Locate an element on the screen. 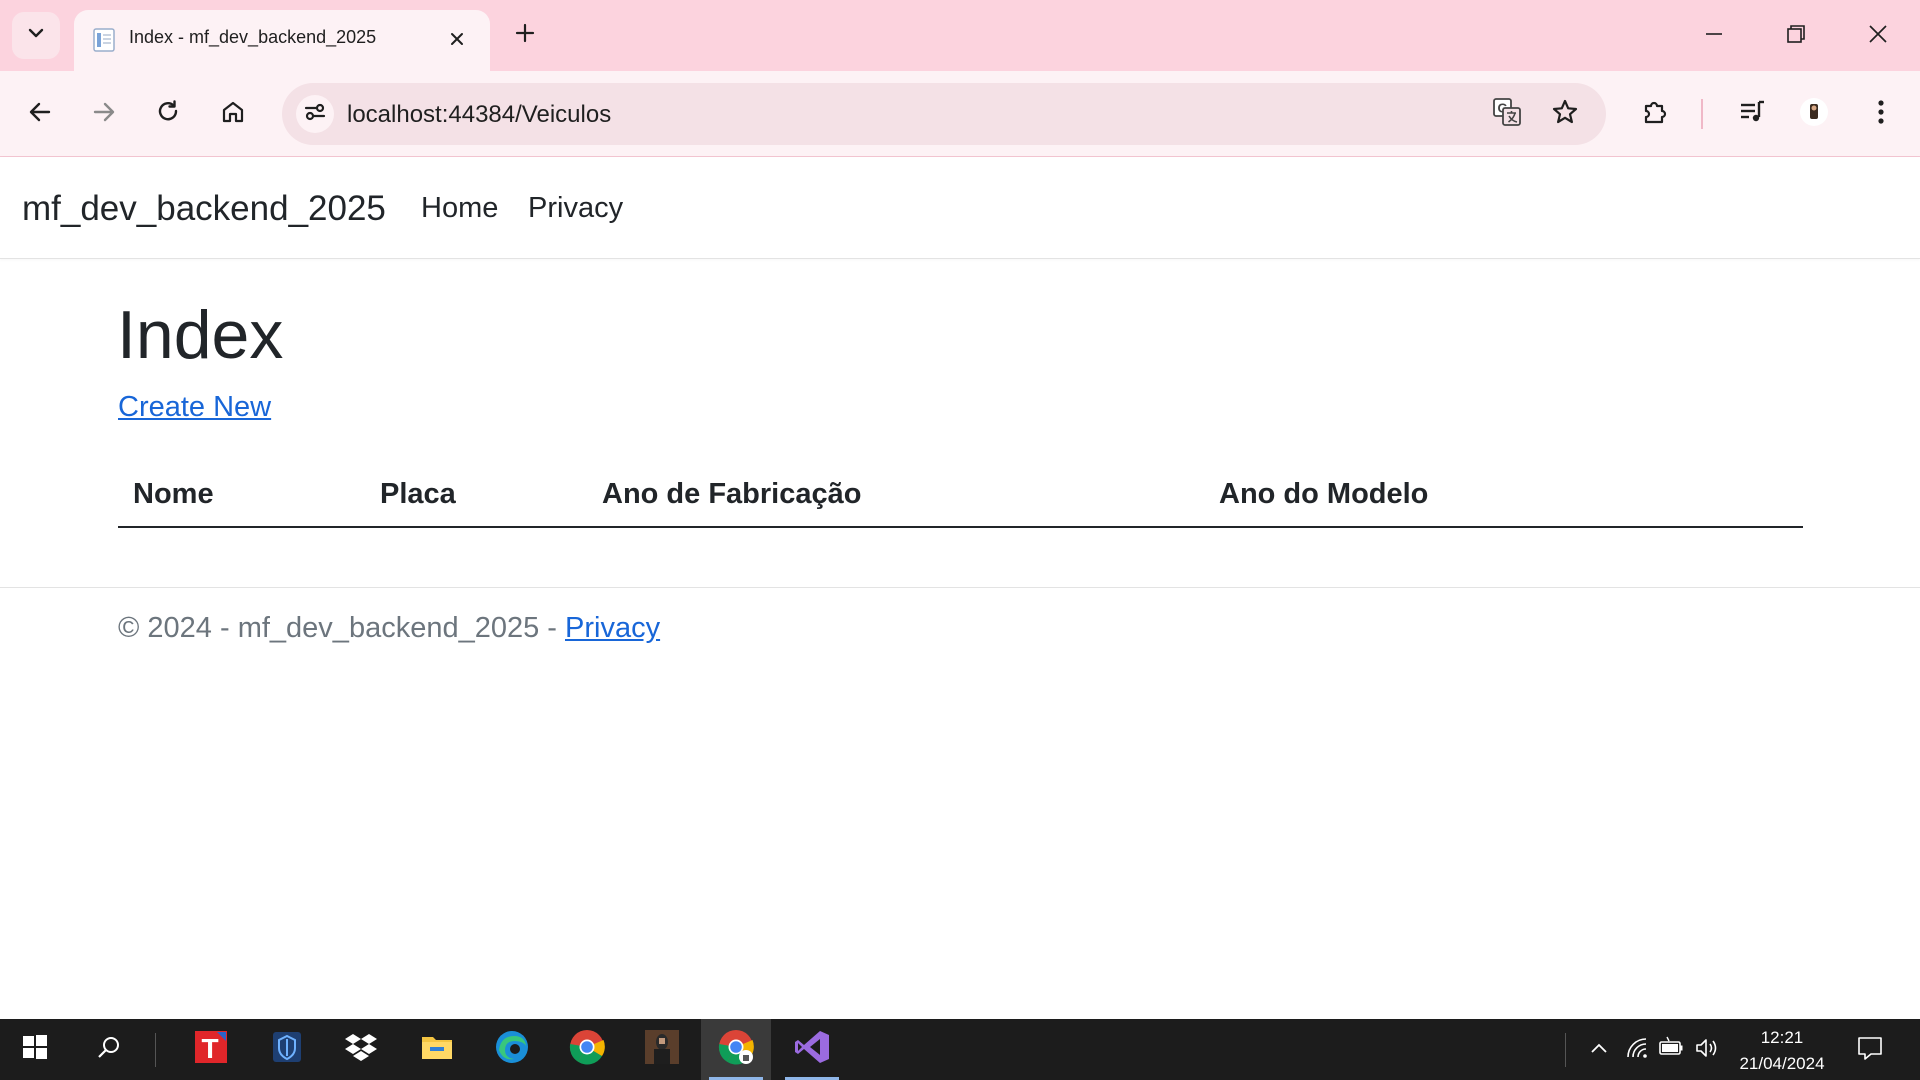 Image resolution: width=1920 pixels, height=1080 pixels. close-window-button is located at coordinates (1878, 36).